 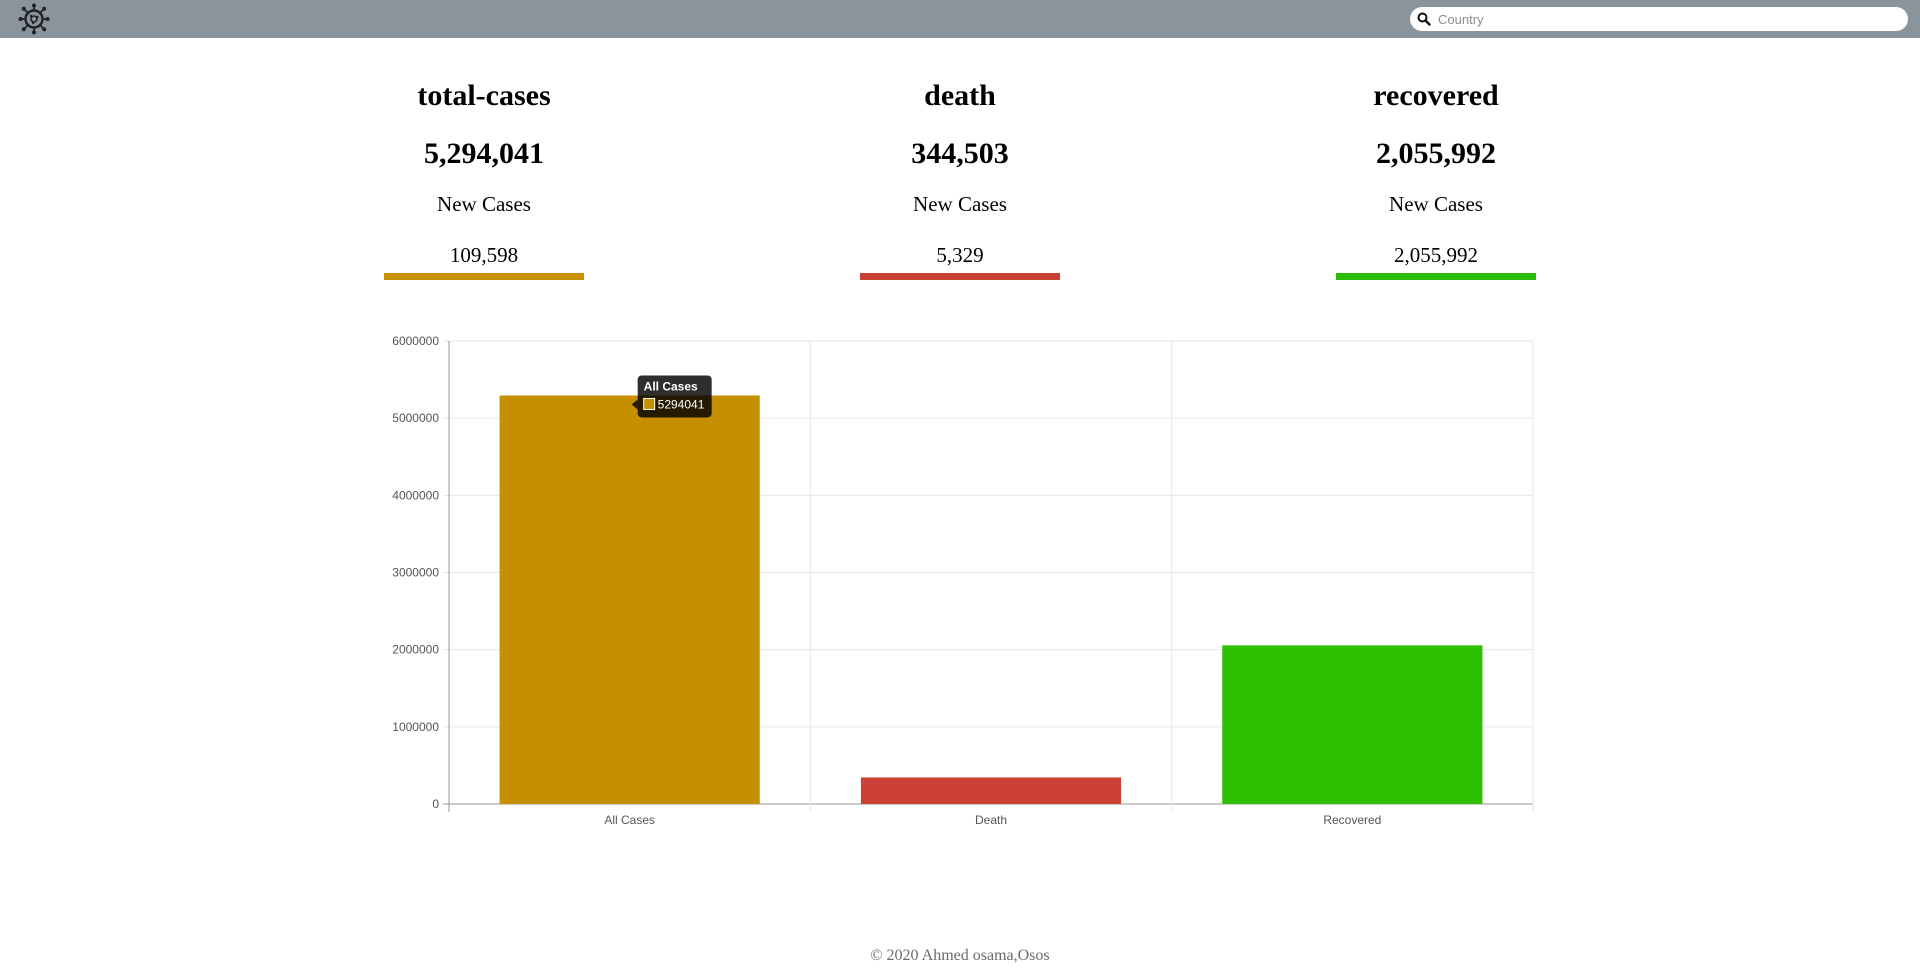 I want to click on y-tick-label: 1000000, so click(x=415, y=727).